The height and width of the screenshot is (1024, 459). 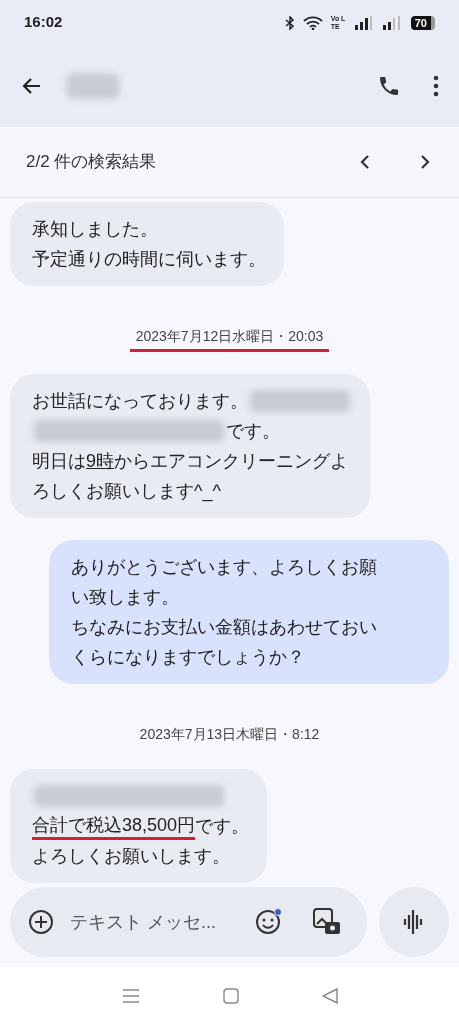 I want to click on message-text: 明日は, so click(x=59, y=461).